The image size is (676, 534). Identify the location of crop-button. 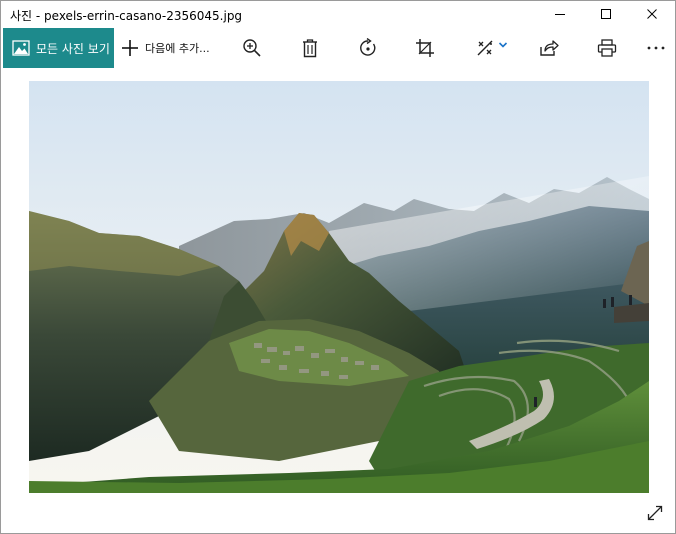
(425, 48).